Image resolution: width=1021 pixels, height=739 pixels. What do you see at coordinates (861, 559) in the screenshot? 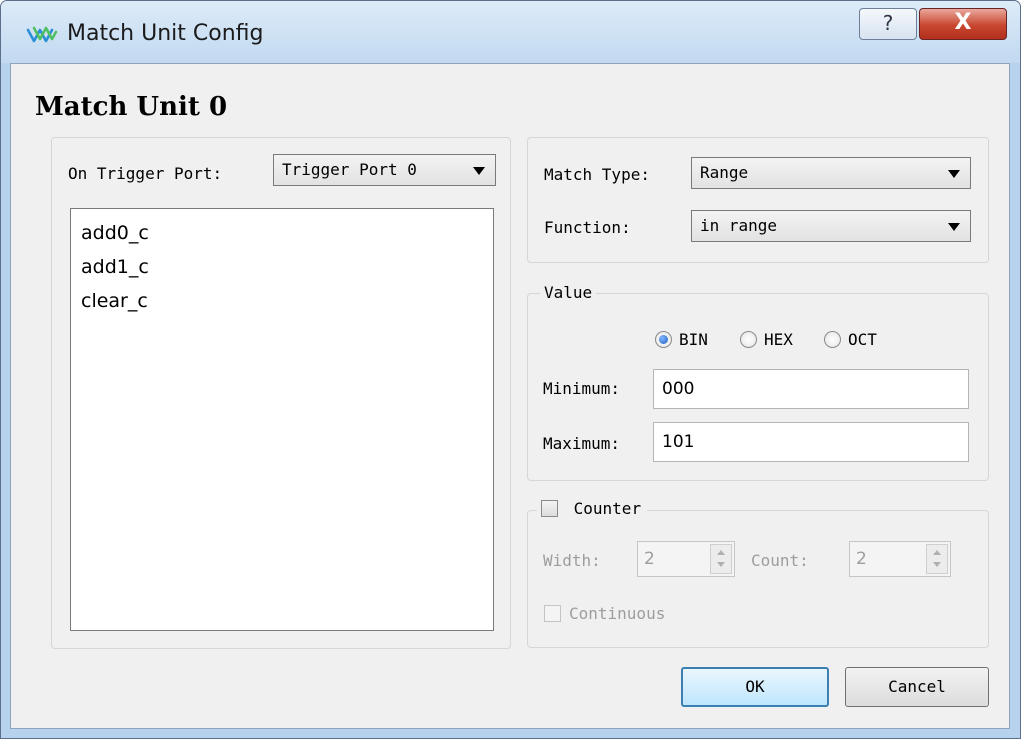
I see `count-value: 2` at bounding box center [861, 559].